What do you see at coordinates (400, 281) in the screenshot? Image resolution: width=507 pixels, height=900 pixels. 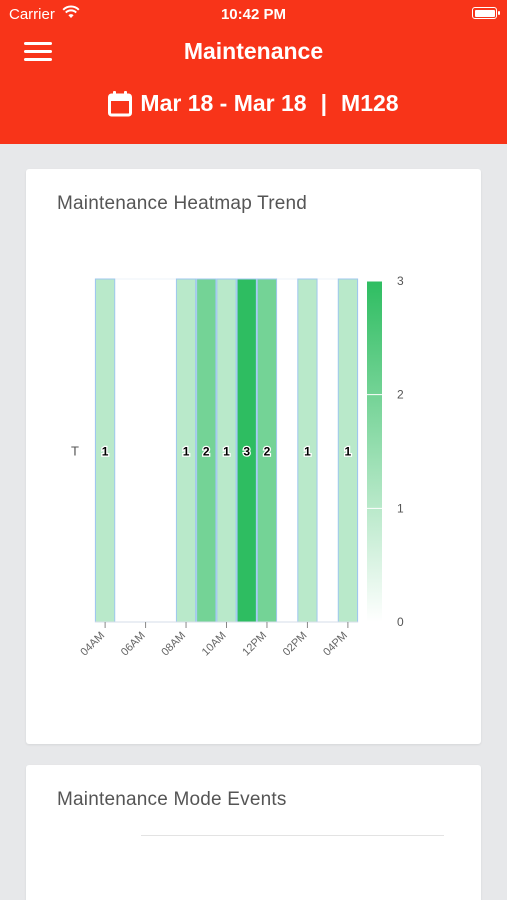 I see `legend-tick-label: 3` at bounding box center [400, 281].